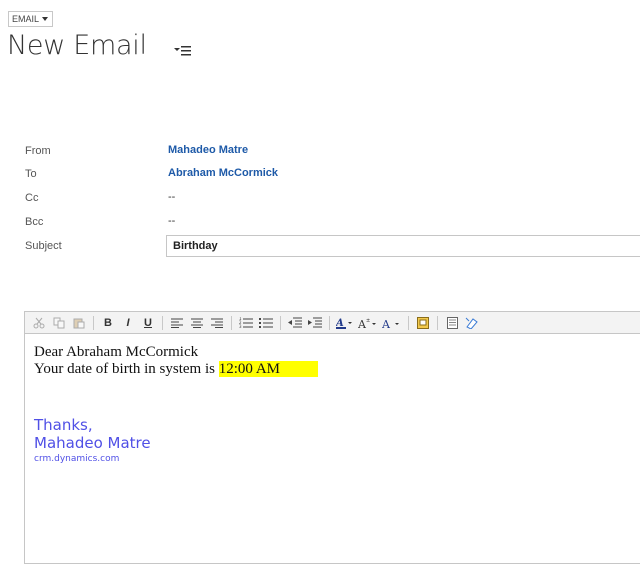 This screenshot has width=640, height=573. Describe the element at coordinates (208, 150) in the screenshot. I see `from-value: Mahadeo Matre` at that location.